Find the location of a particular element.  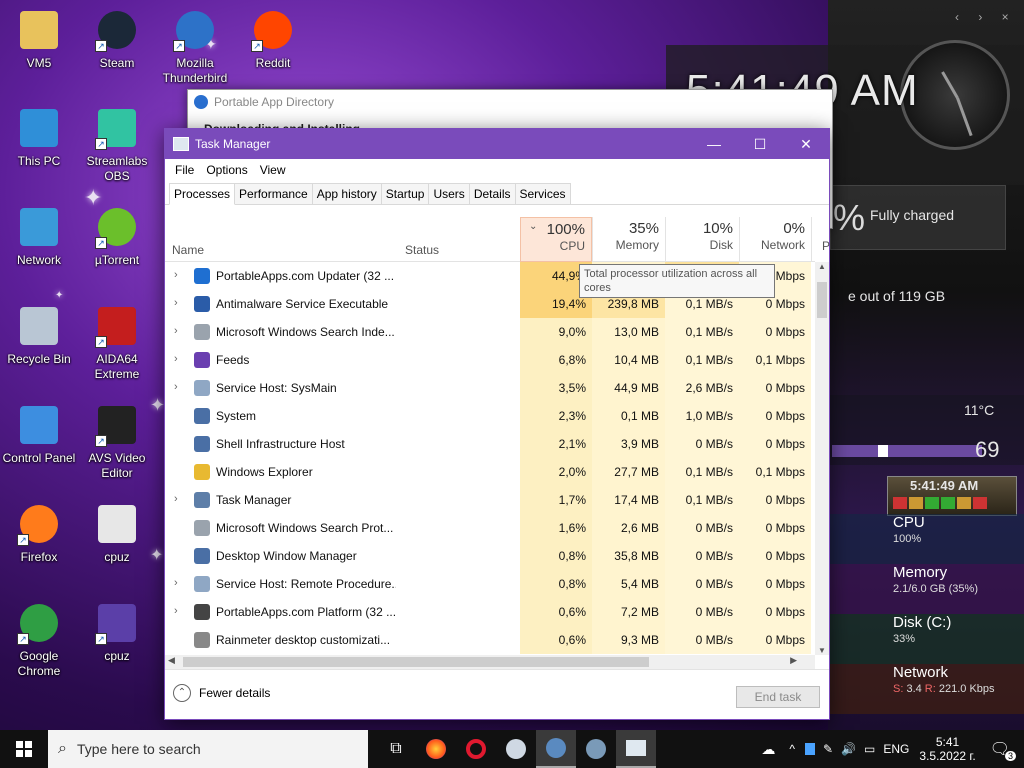

start-button is located at coordinates (24, 749).